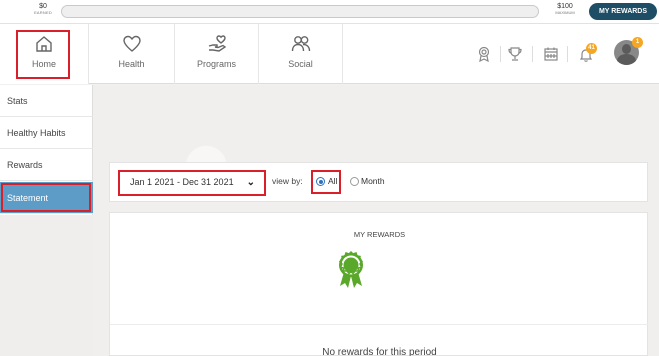 This screenshot has width=659, height=356. What do you see at coordinates (591, 48) in the screenshot?
I see `notification-badge: 41` at bounding box center [591, 48].